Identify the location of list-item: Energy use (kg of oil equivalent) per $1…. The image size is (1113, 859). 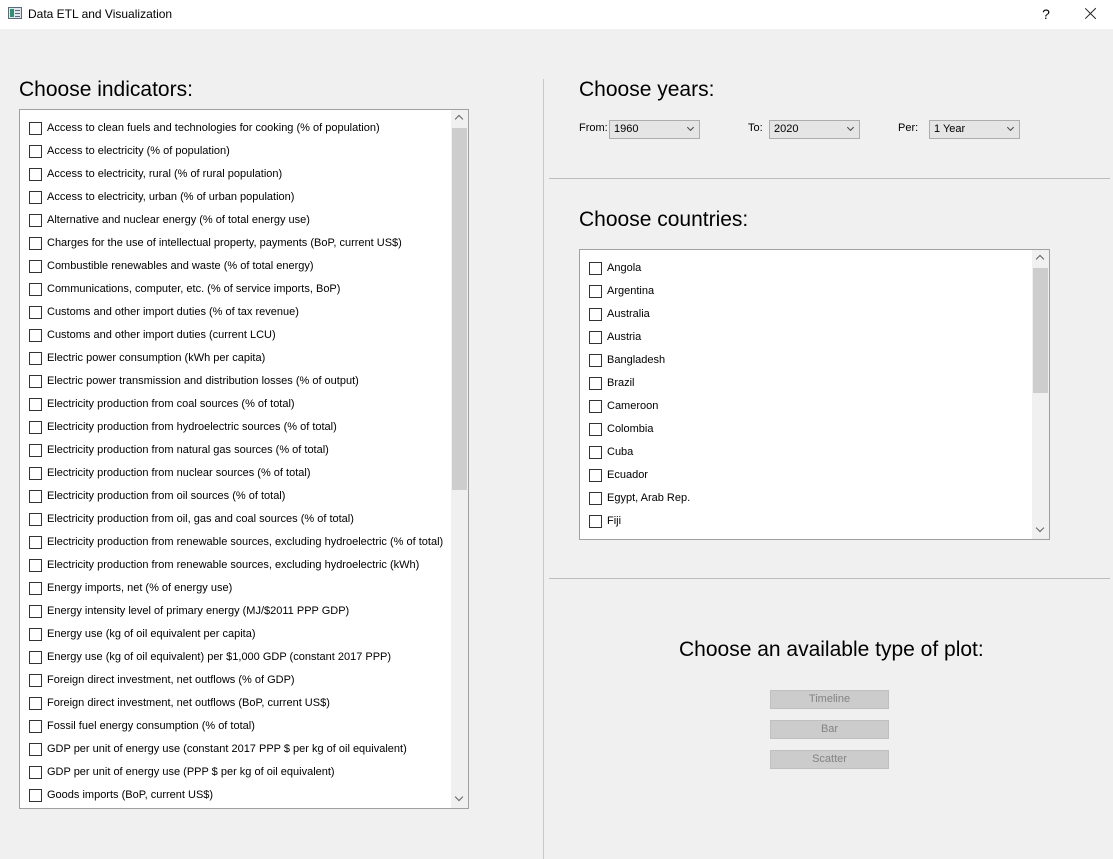
(210, 657).